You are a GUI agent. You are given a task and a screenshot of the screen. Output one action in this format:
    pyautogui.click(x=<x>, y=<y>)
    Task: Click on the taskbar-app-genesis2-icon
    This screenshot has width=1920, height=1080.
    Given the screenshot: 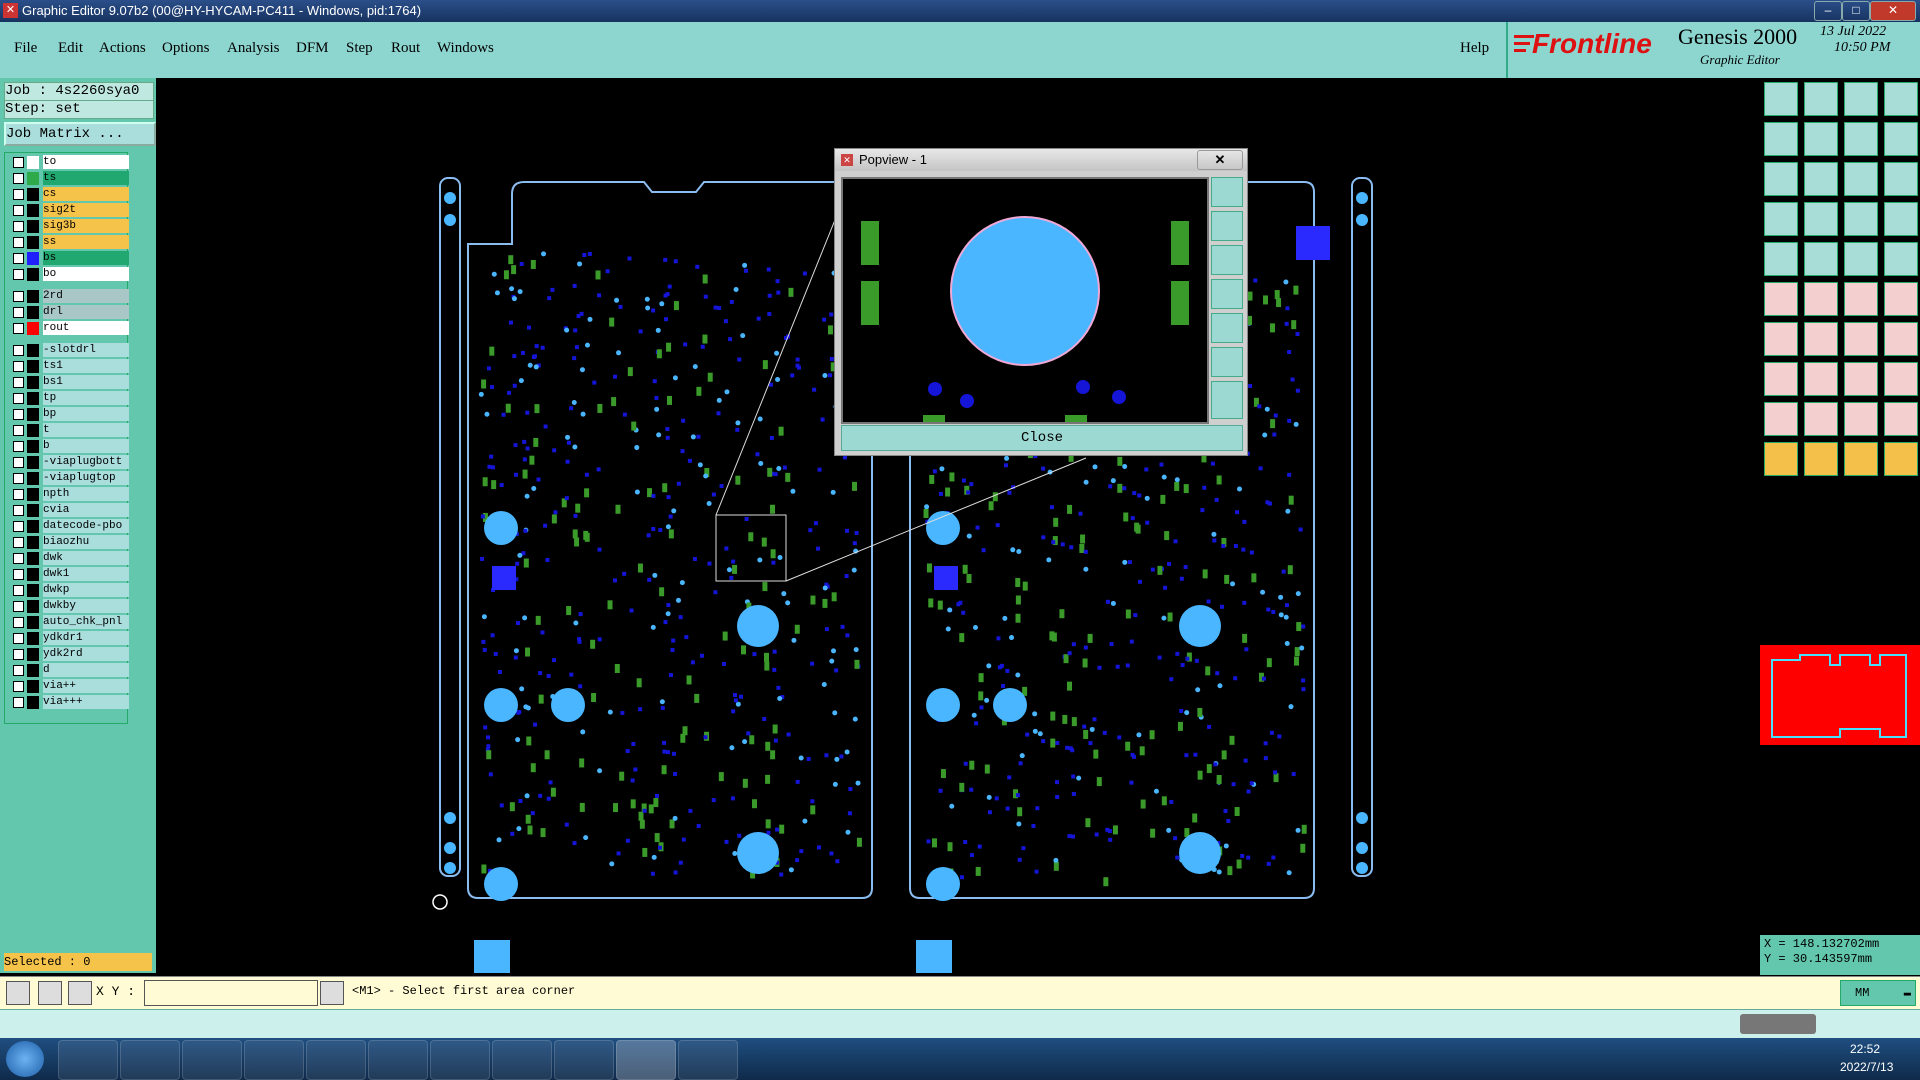 What is the action you would take?
    pyautogui.click(x=708, y=1060)
    